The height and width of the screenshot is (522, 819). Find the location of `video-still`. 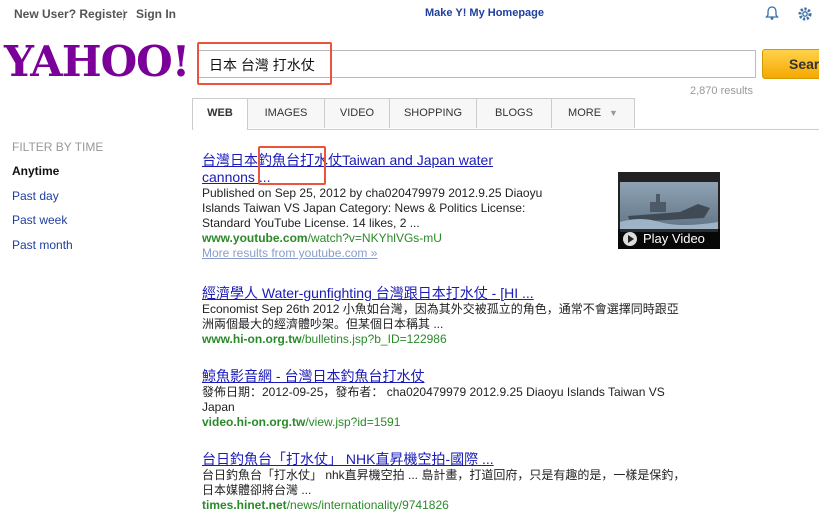

video-still is located at coordinates (669, 207).